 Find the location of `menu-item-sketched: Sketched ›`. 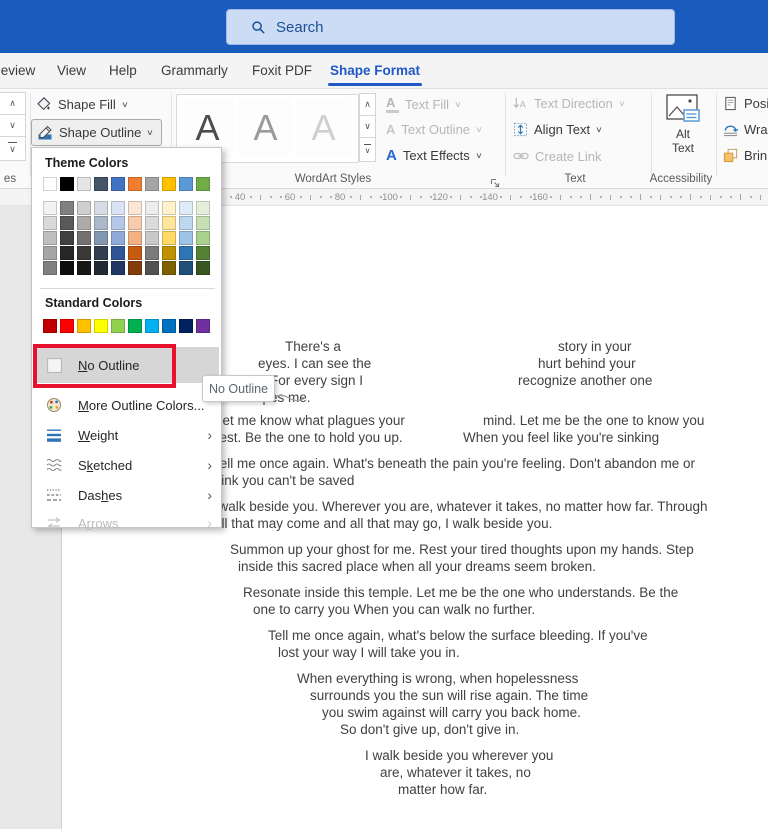

menu-item-sketched: Sketched › is located at coordinates (127, 465).